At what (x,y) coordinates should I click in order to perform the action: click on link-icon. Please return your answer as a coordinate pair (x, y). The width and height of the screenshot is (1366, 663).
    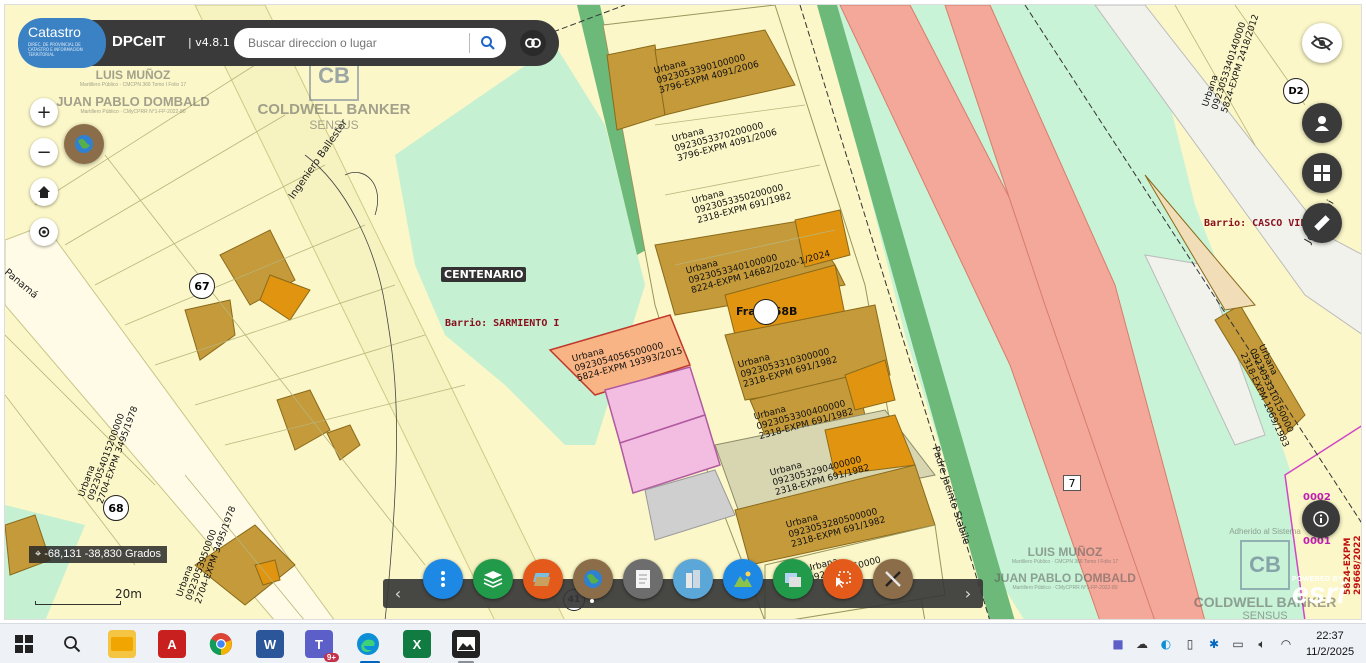
    Looking at the image, I should click on (533, 43).